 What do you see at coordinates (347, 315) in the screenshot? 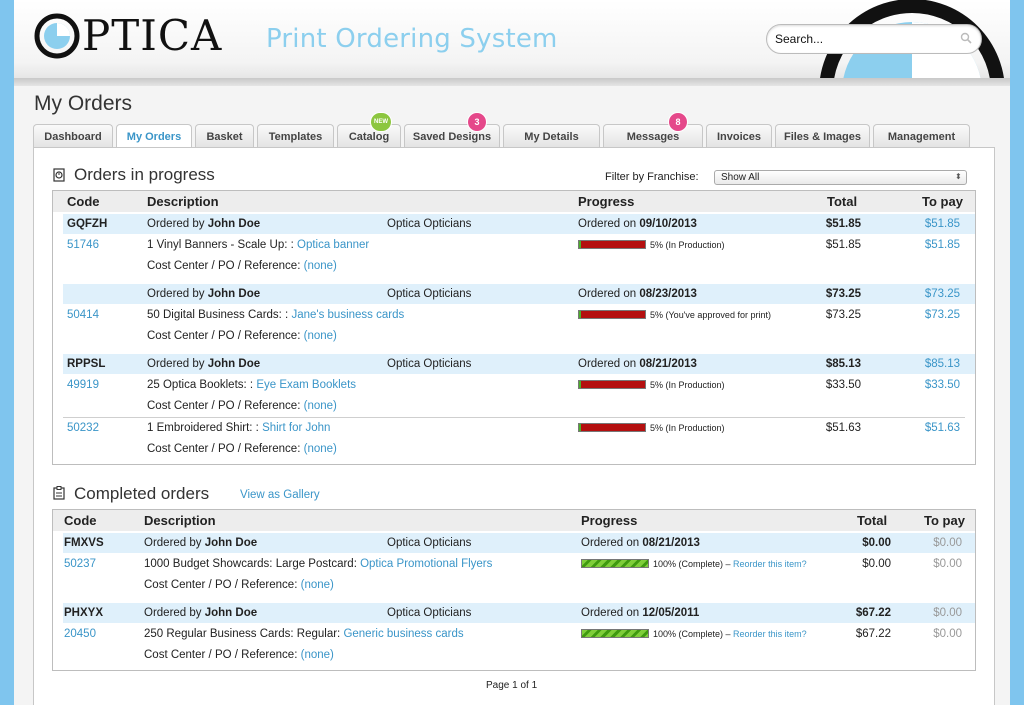
I see `product-link: Jane's business cards` at bounding box center [347, 315].